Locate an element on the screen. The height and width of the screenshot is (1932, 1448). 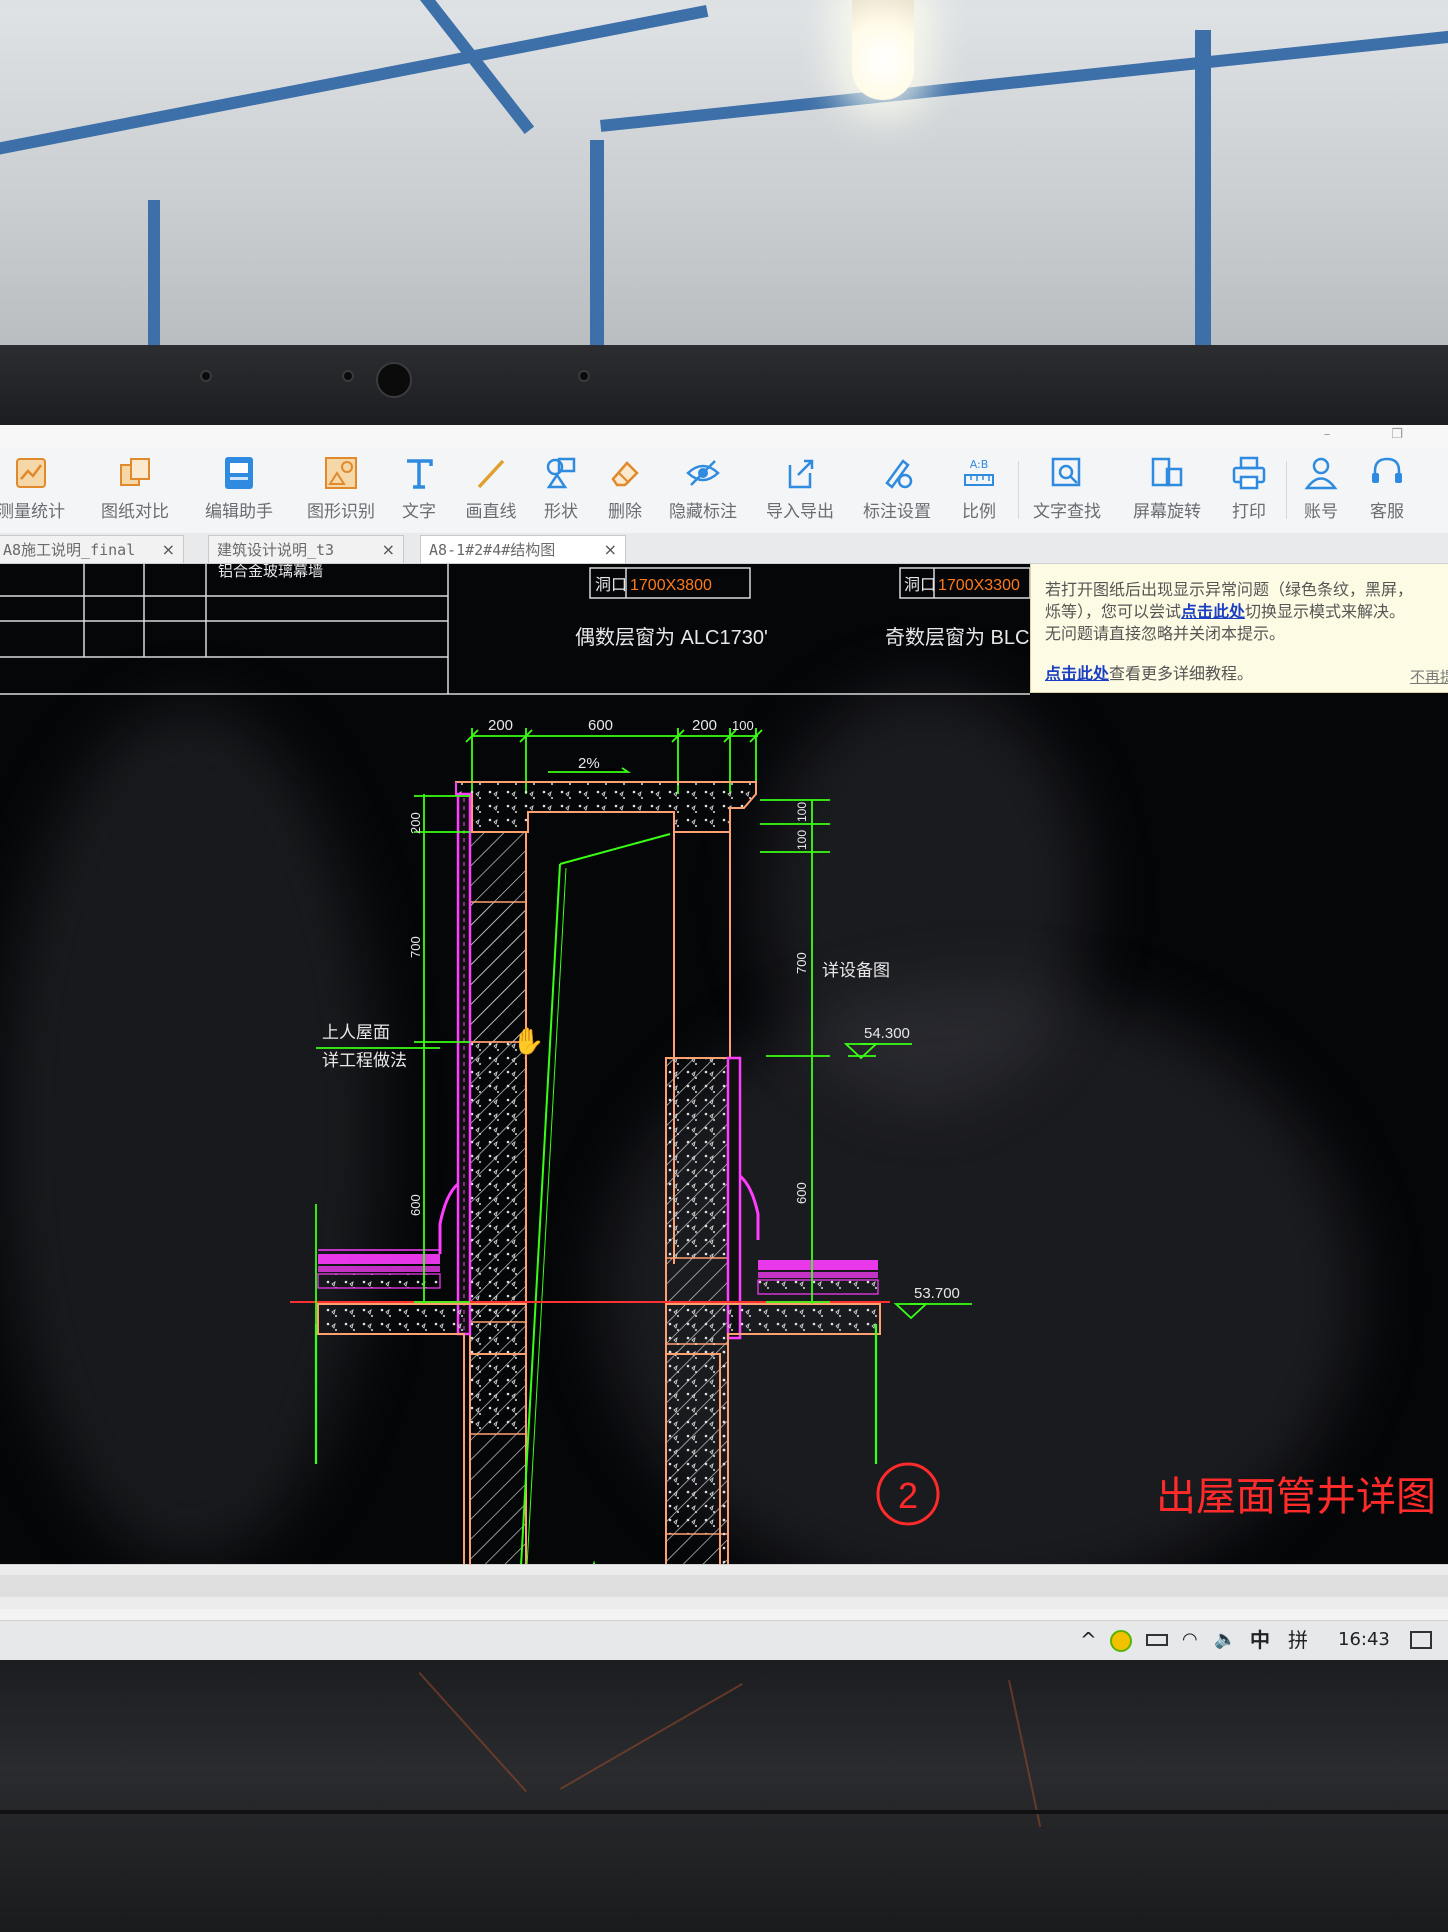
switch-mode-link: 点击此处 is located at coordinates (1213, 611).